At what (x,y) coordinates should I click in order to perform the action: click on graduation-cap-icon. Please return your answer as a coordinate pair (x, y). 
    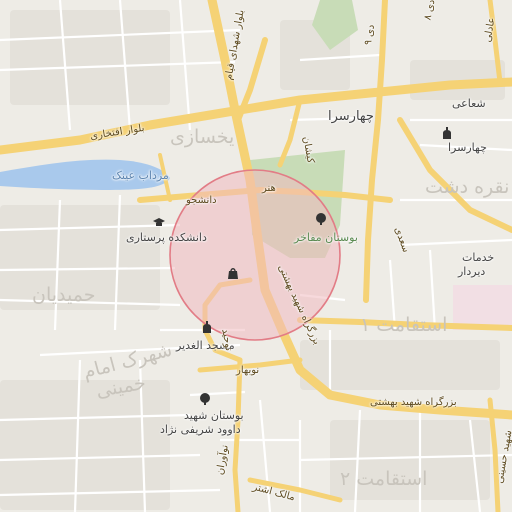
    Looking at the image, I should click on (159, 222).